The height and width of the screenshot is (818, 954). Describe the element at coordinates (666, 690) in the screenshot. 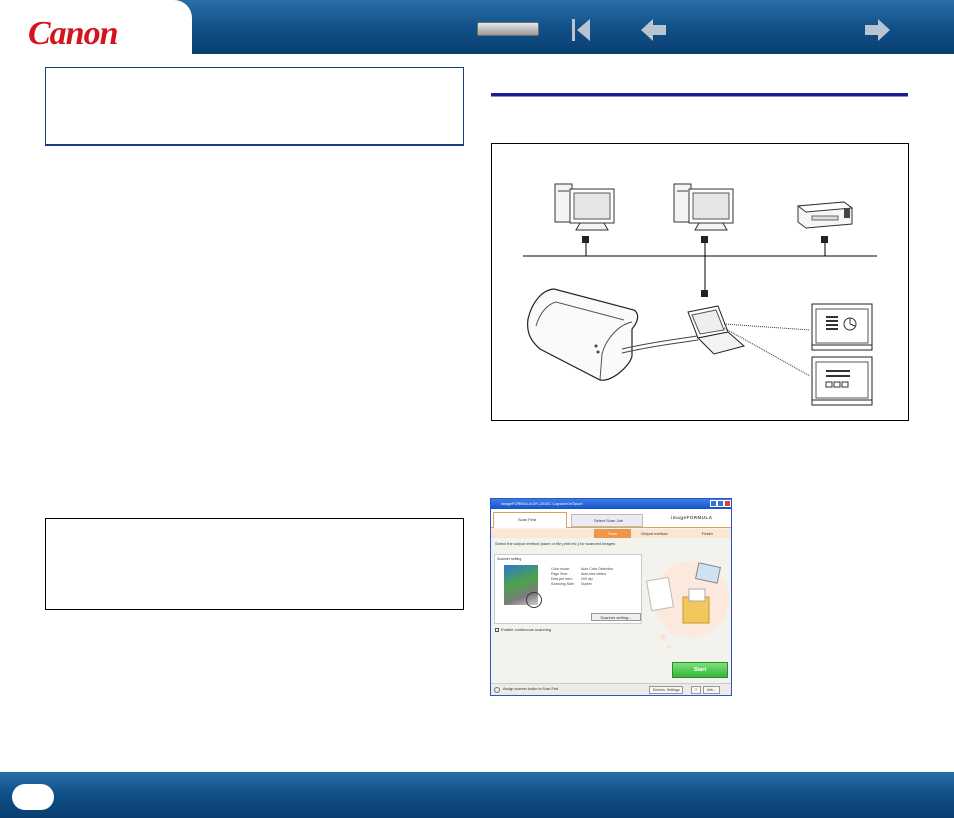

I see `environmental-settings-button: Environ. Settings` at that location.